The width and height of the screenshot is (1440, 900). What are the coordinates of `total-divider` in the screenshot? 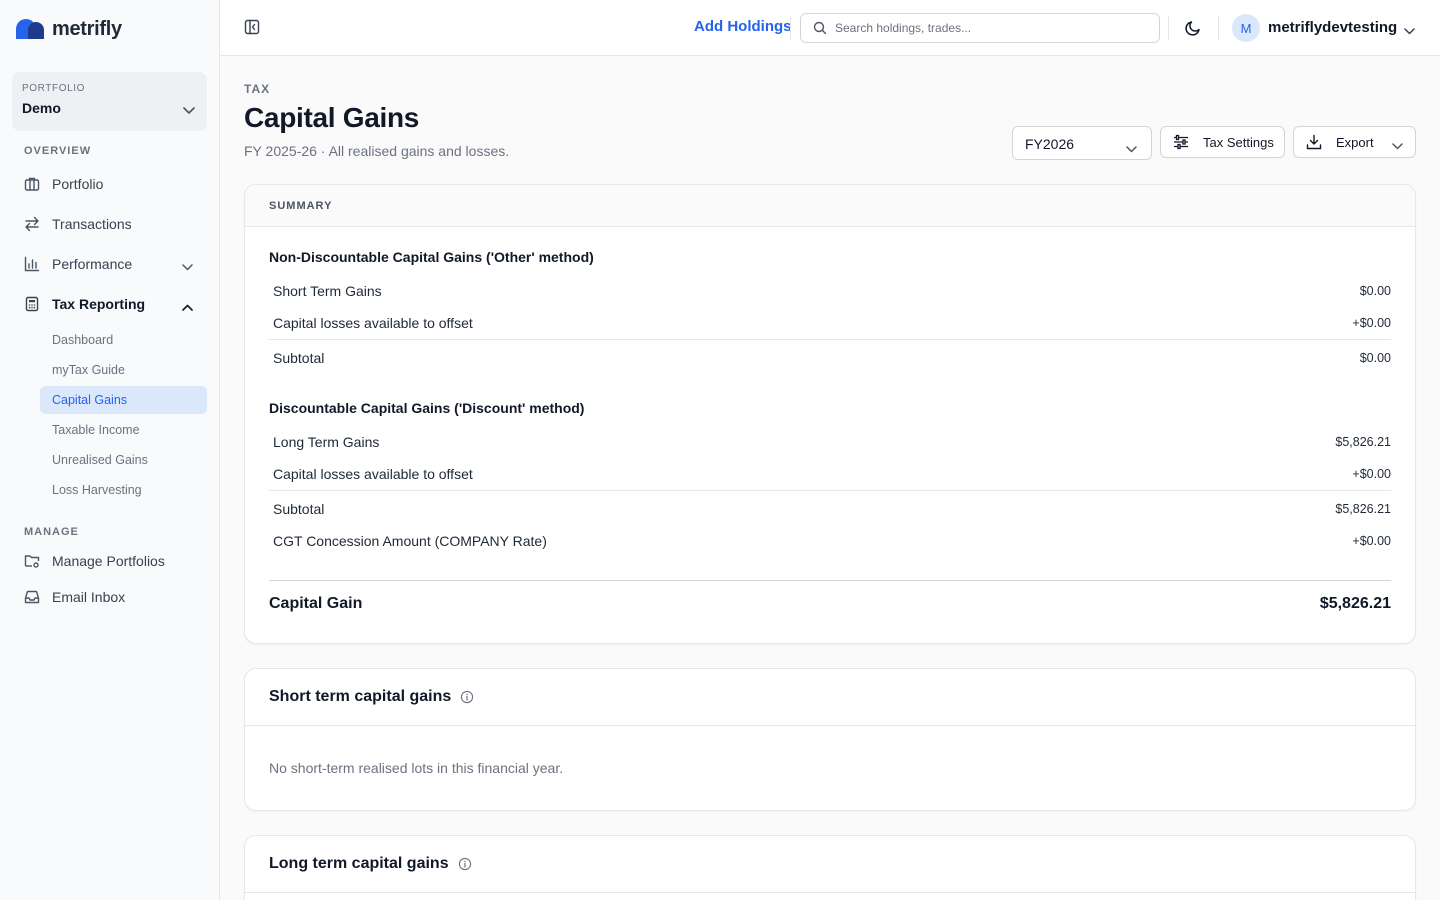 It's located at (830, 580).